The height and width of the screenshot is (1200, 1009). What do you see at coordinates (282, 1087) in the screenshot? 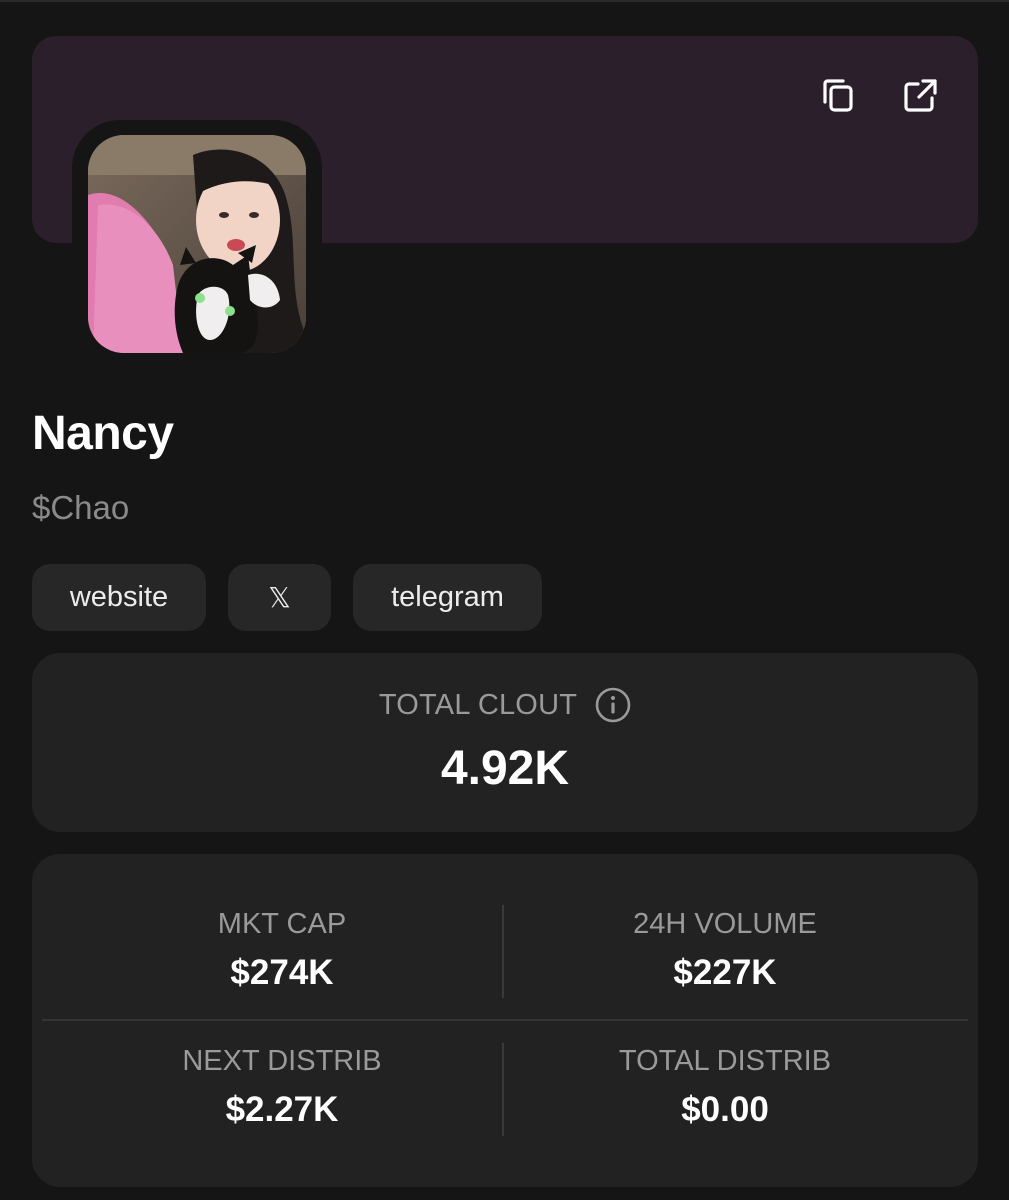
I see `next-distrib-stat: NEXT DISTRIB $2.27K` at bounding box center [282, 1087].